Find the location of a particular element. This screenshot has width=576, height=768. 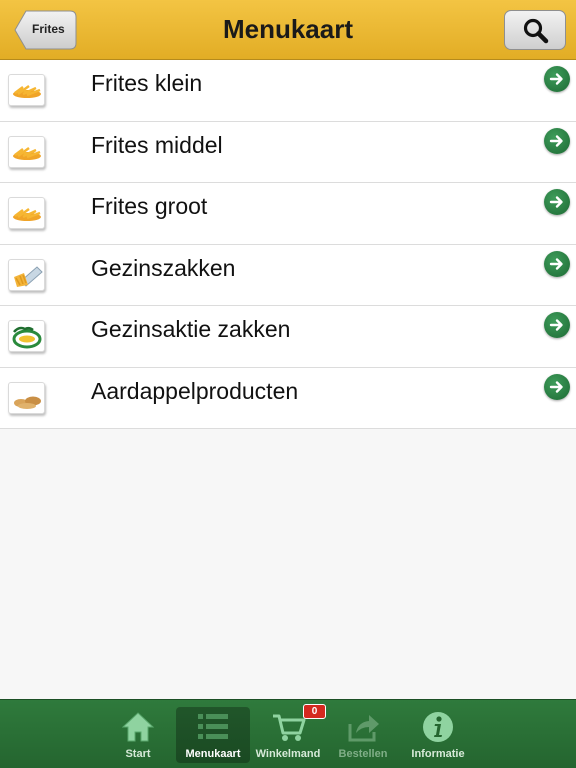

cart-icon is located at coordinates (289, 727).